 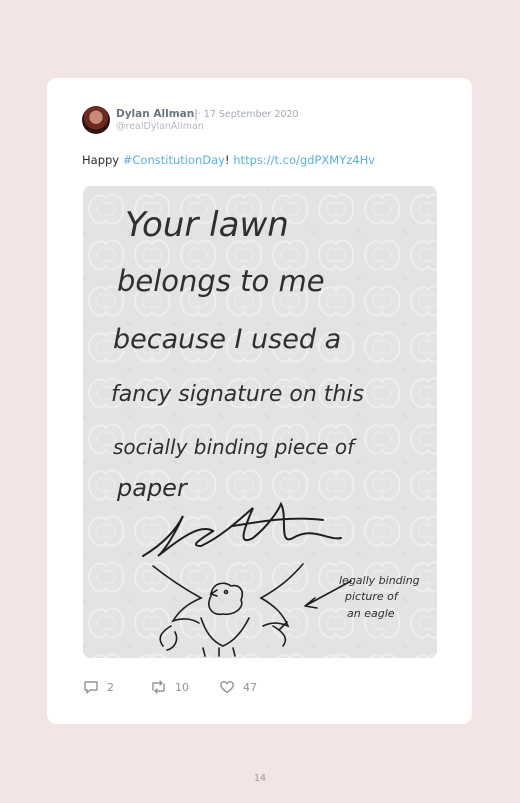 I want to click on retweet-button: 10, so click(x=169, y=687).